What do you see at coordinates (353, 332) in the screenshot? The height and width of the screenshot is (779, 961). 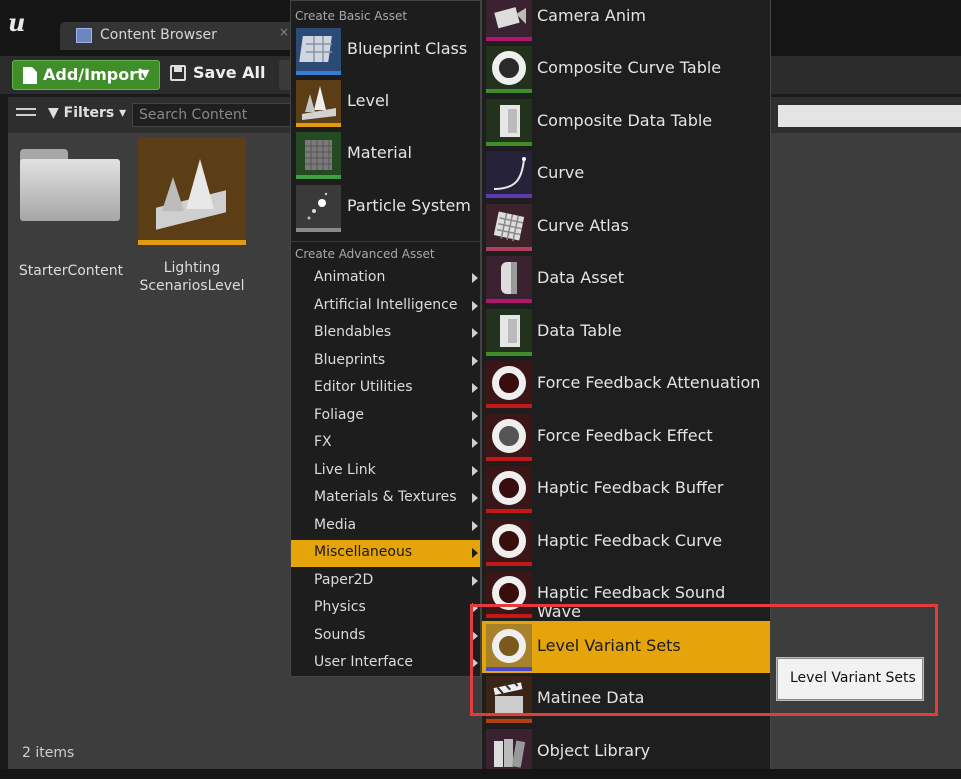 I see `menu-item-label: Blendables` at bounding box center [353, 332].